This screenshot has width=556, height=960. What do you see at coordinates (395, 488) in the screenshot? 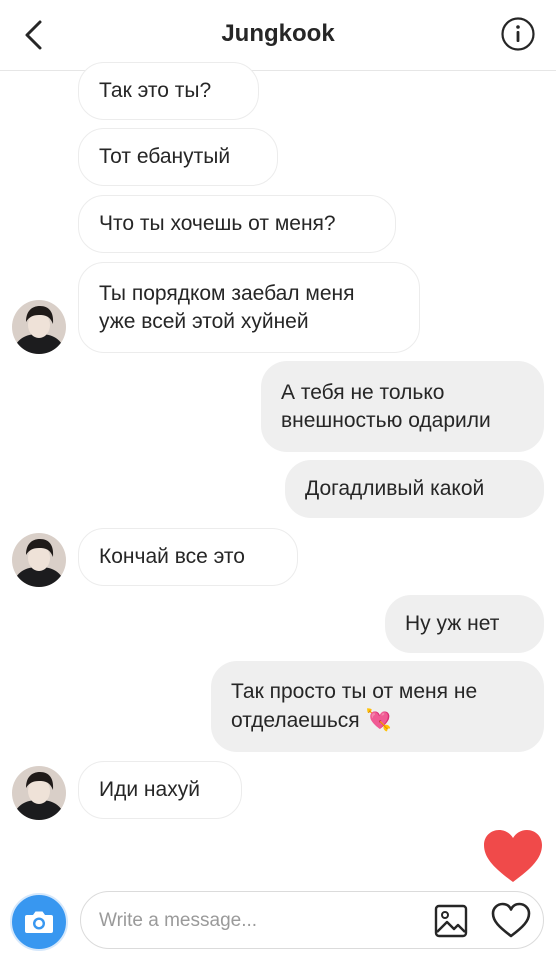
I see `message-text: Догадливый какой` at bounding box center [395, 488].